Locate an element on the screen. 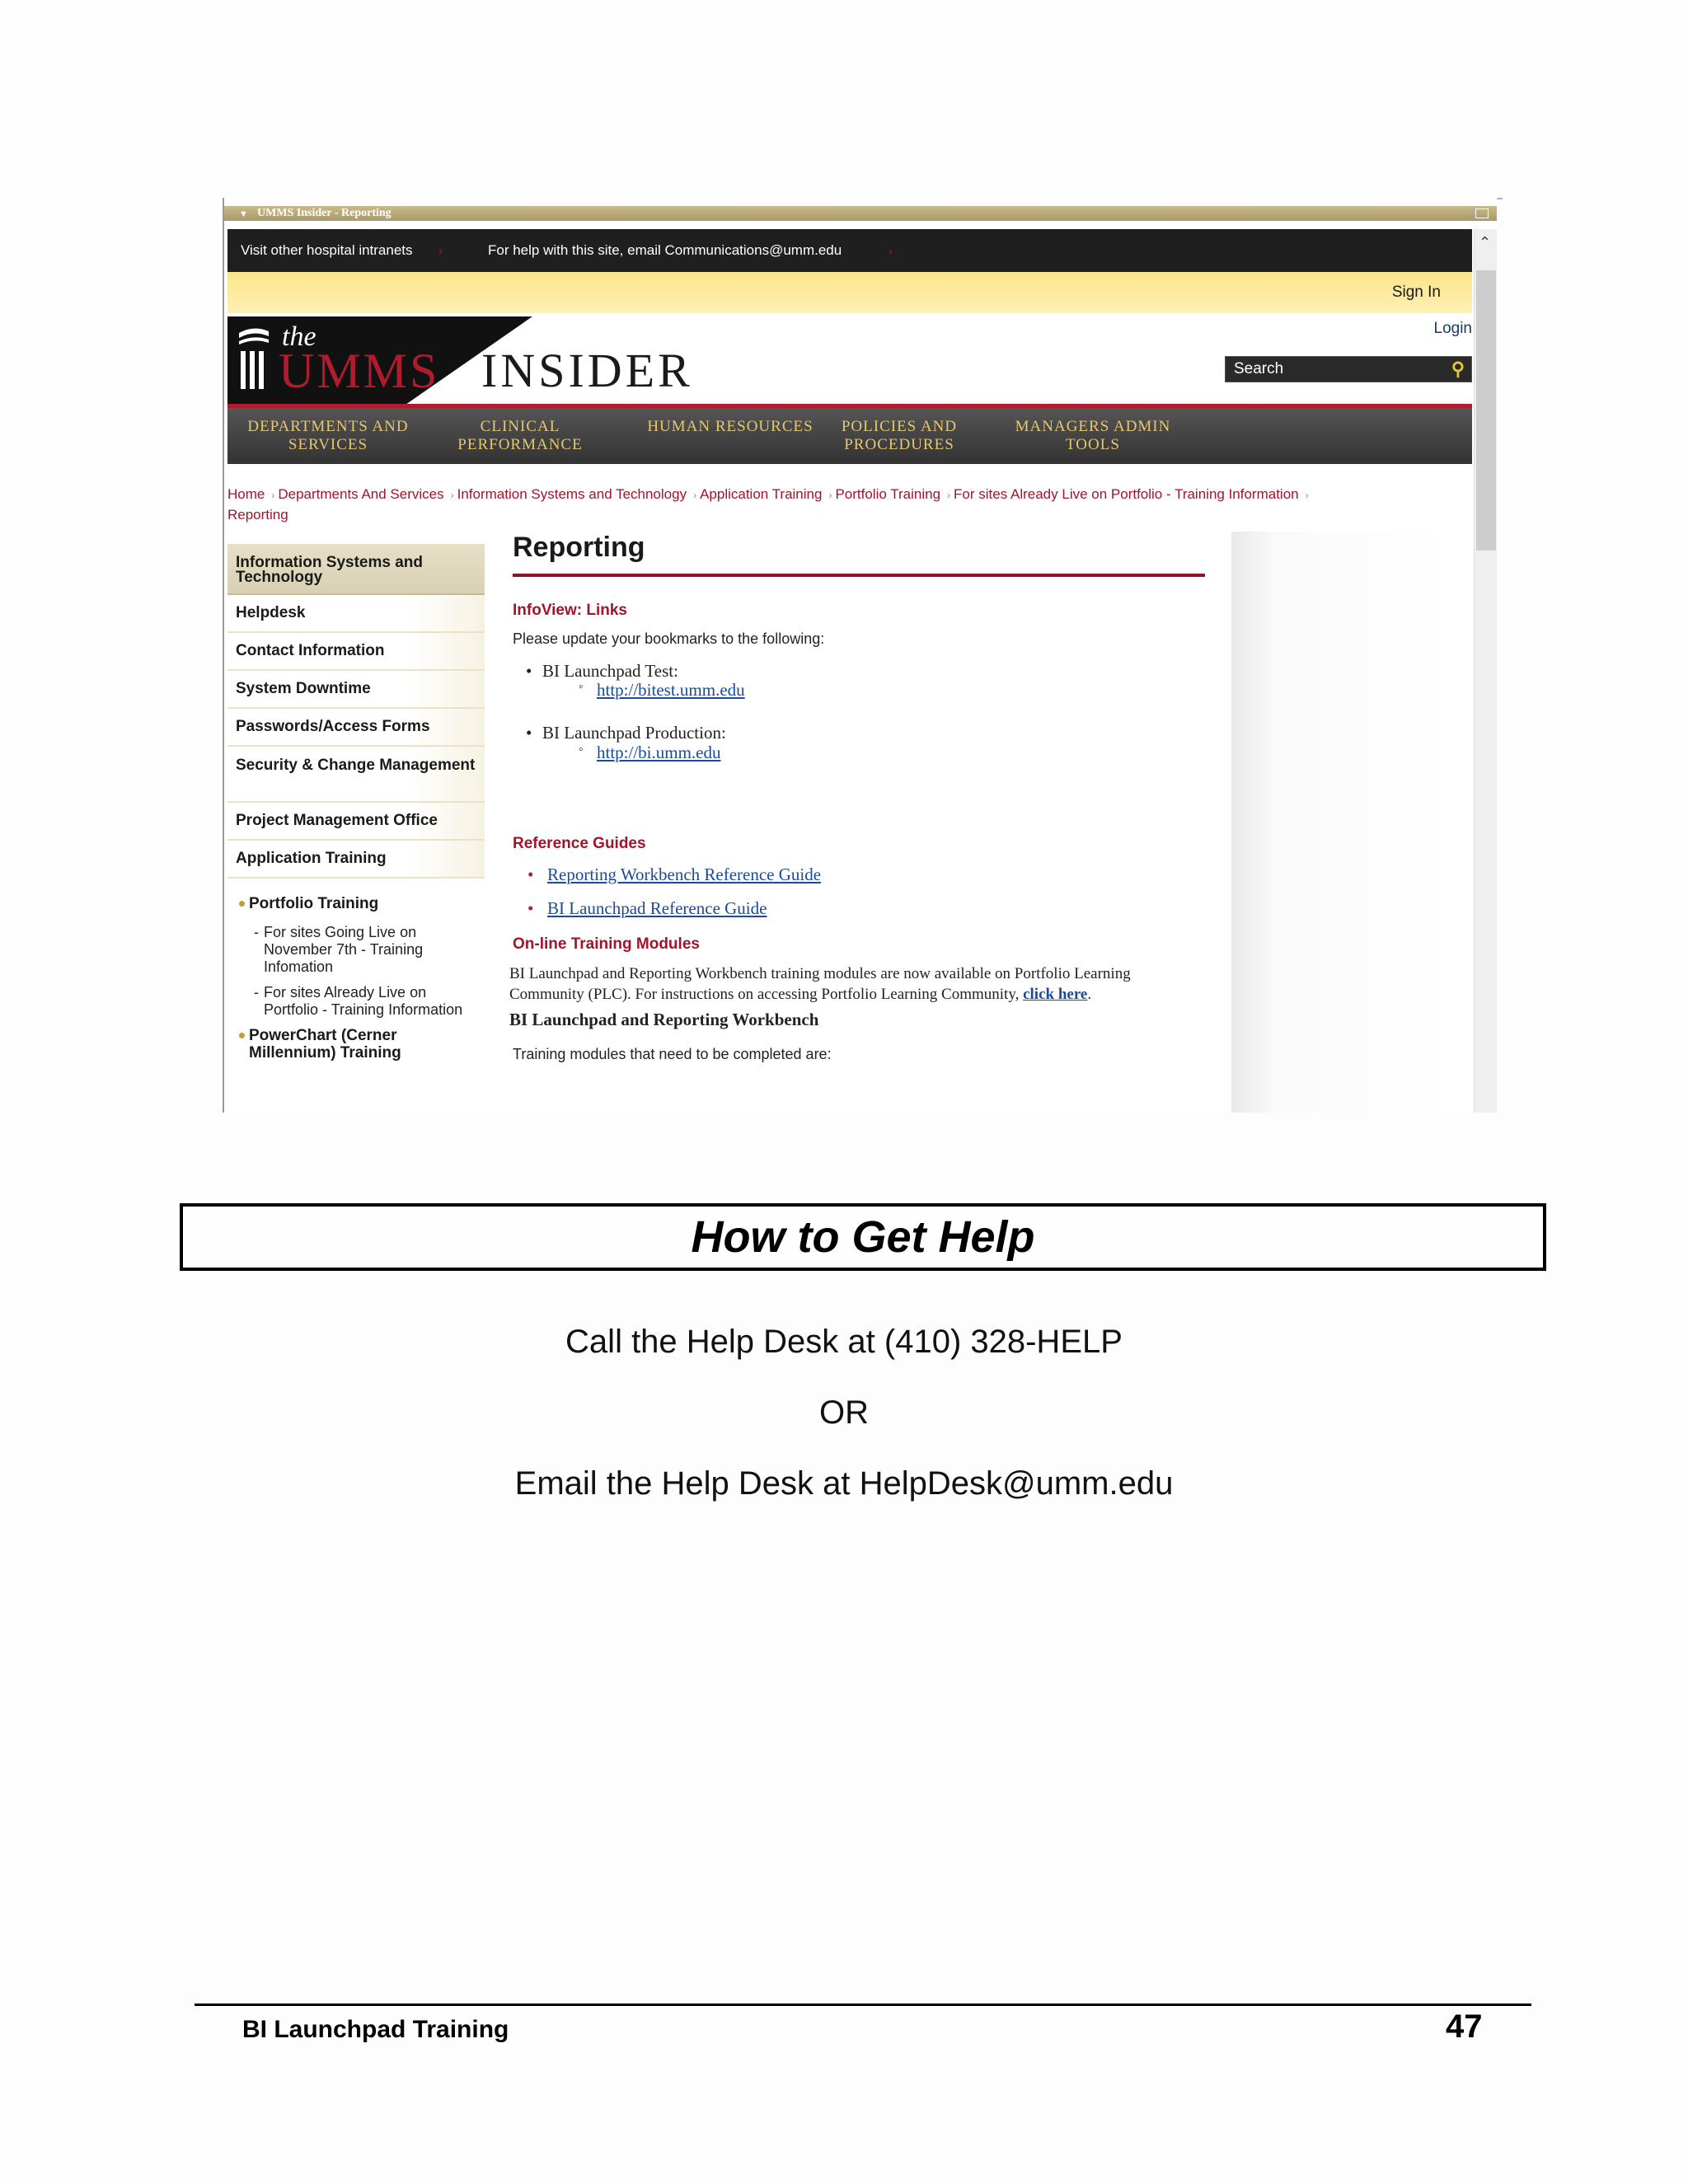 This screenshot has height=2184, width=1688. maximize-icon is located at coordinates (1482, 213).